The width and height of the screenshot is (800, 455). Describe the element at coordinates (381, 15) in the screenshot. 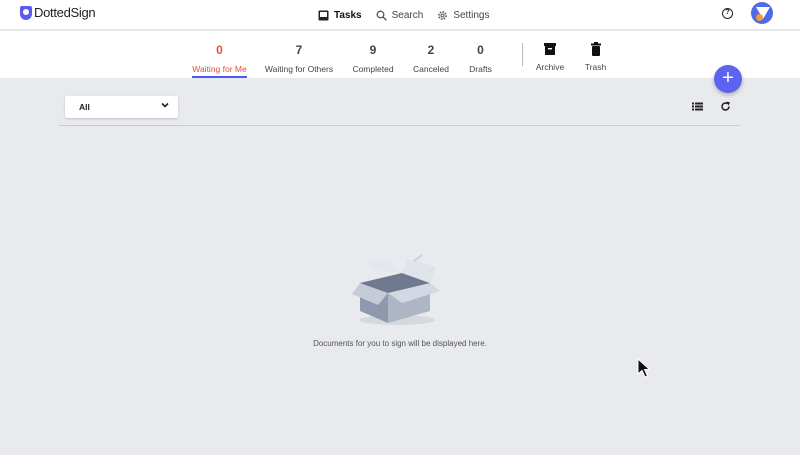

I see `search-icon` at that location.